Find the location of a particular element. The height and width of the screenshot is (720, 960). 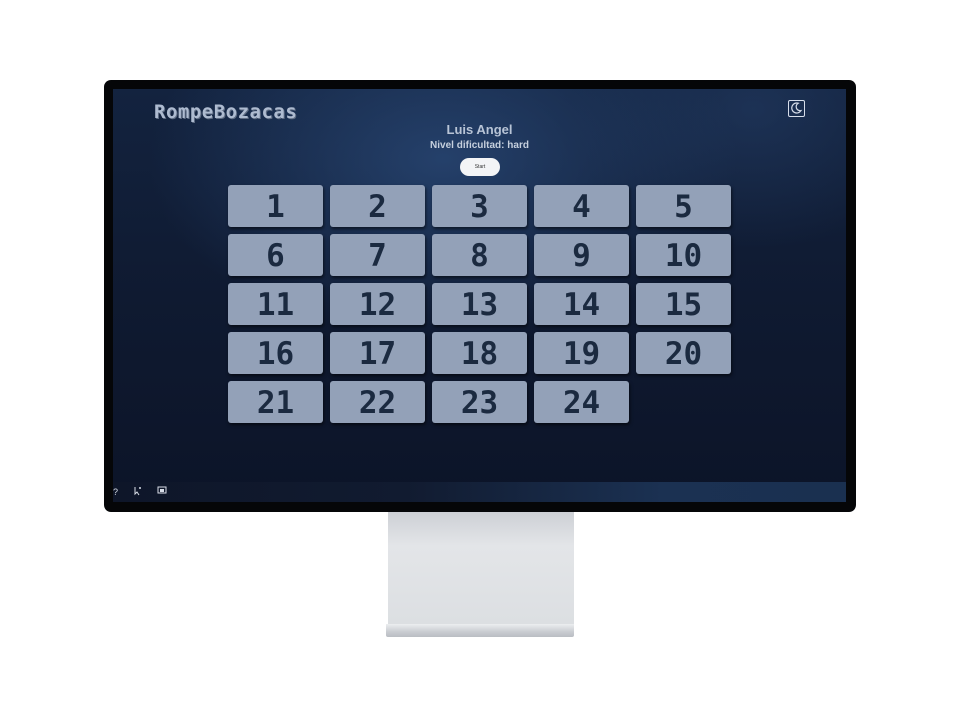

puzzle-tile: 1 is located at coordinates (275, 206).